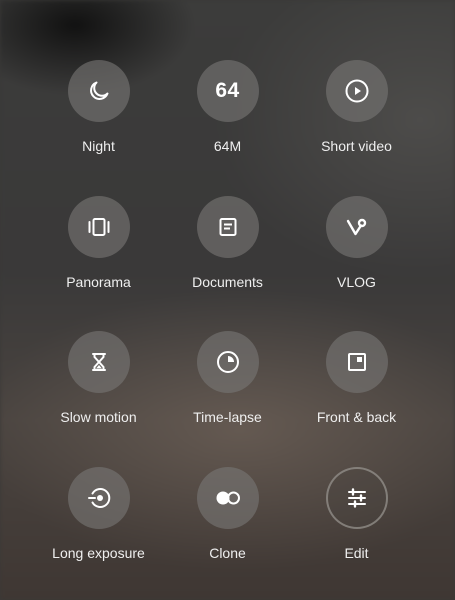 This screenshot has height=600, width=455. Describe the element at coordinates (227, 417) in the screenshot. I see `mode-time-lapse-label: Time-lapse` at that location.